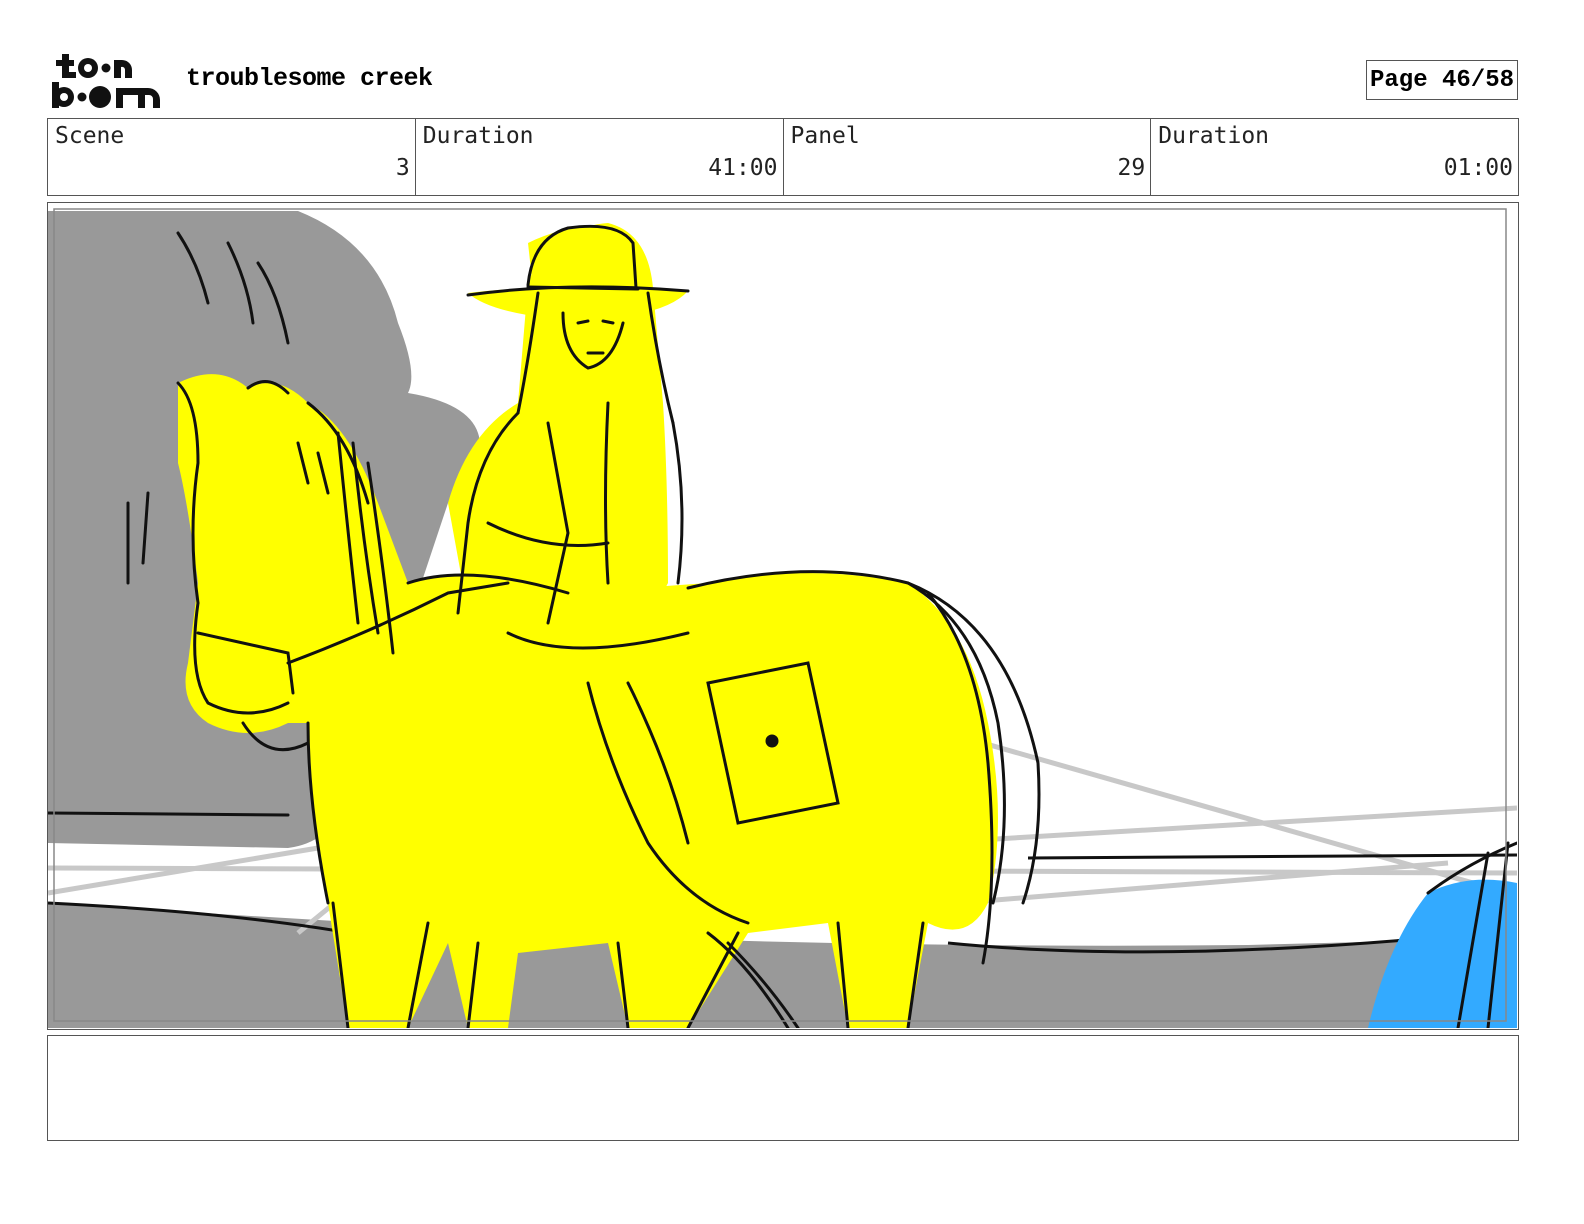 The width and height of the screenshot is (1584, 1224). I want to click on project-title: troublesome creek, so click(309, 78).